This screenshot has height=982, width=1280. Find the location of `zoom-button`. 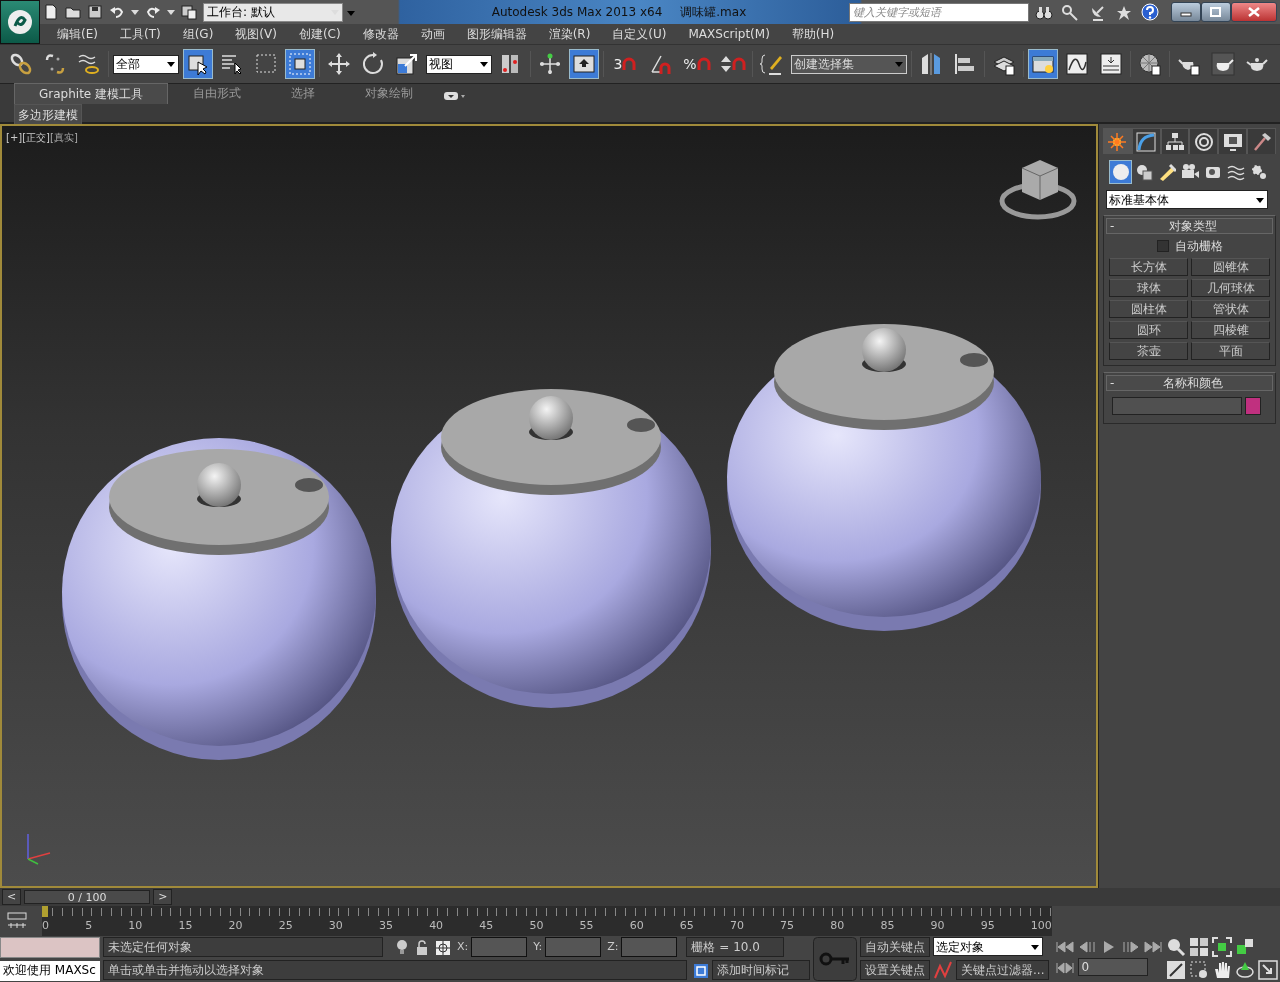

zoom-button is located at coordinates (1176, 947).